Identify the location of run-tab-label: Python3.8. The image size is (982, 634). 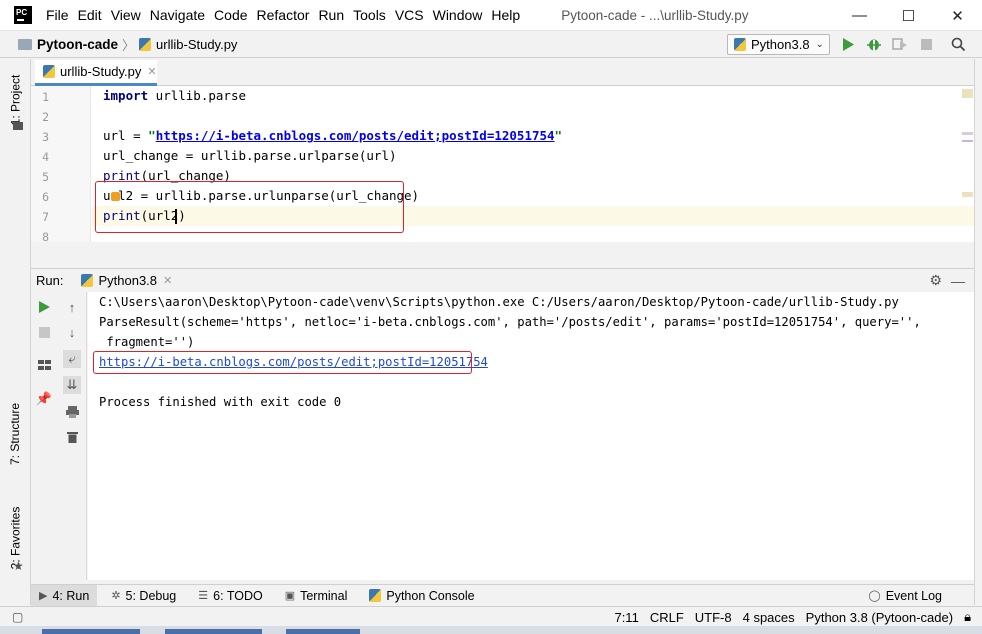
(128, 280).